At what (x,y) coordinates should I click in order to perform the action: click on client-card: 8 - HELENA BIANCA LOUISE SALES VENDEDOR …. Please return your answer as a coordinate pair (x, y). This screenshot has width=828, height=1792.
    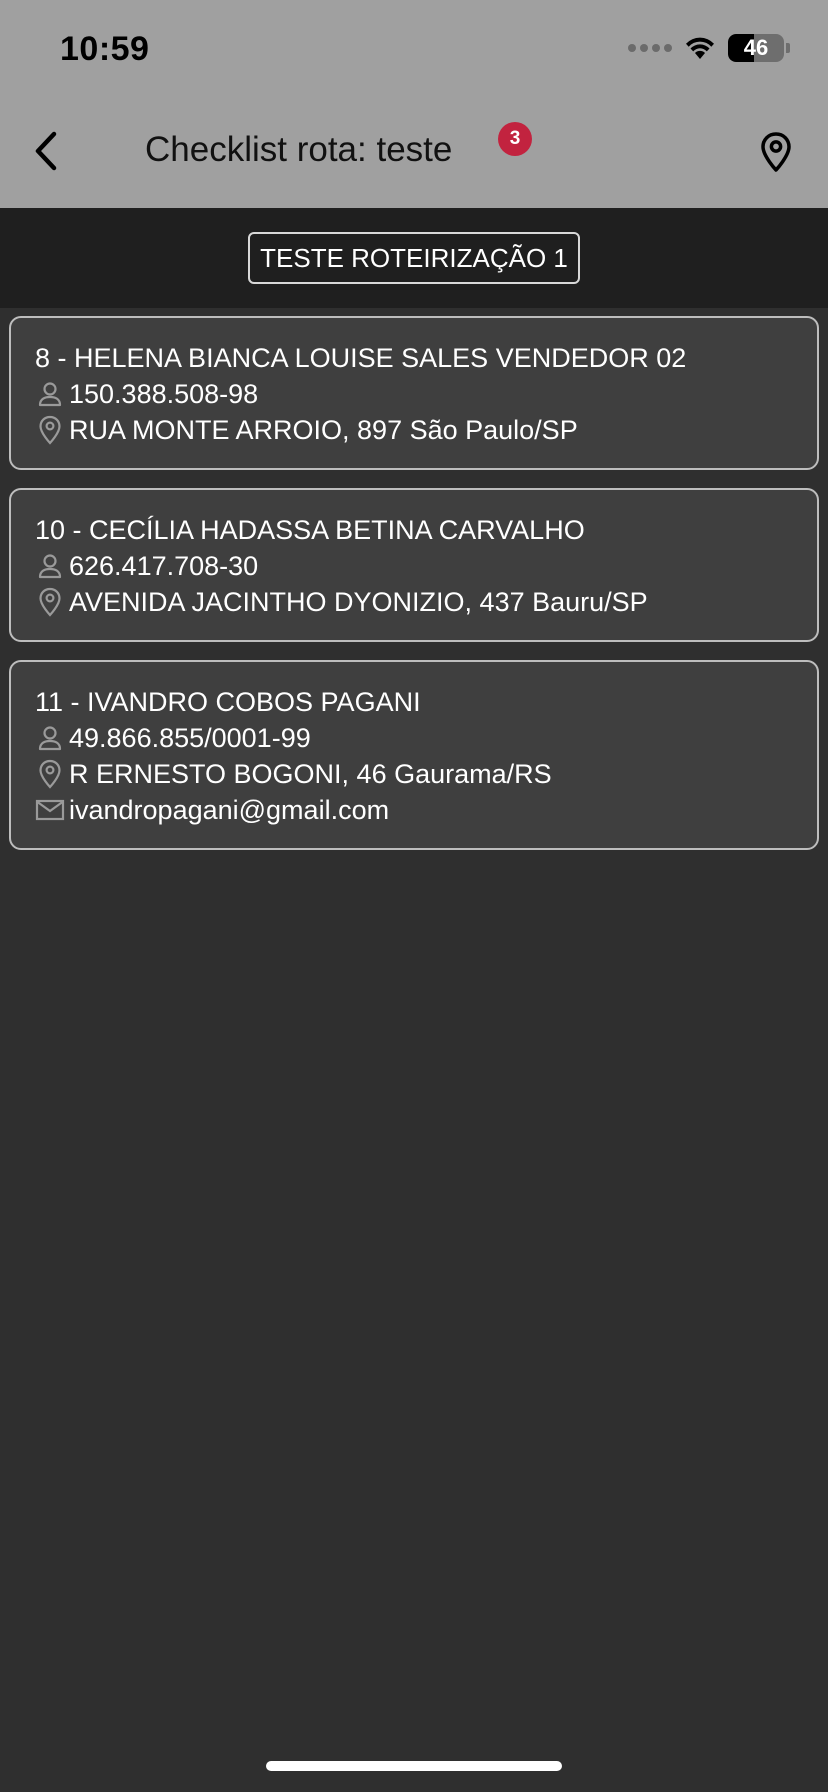
    Looking at the image, I should click on (414, 393).